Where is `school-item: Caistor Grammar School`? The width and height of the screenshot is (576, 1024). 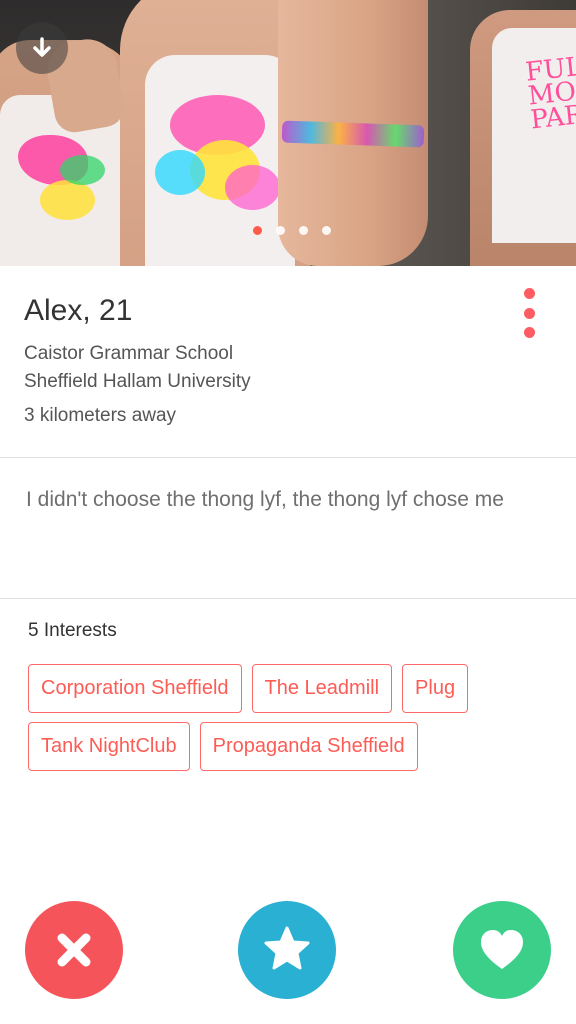
school-item: Caistor Grammar School is located at coordinates (129, 353).